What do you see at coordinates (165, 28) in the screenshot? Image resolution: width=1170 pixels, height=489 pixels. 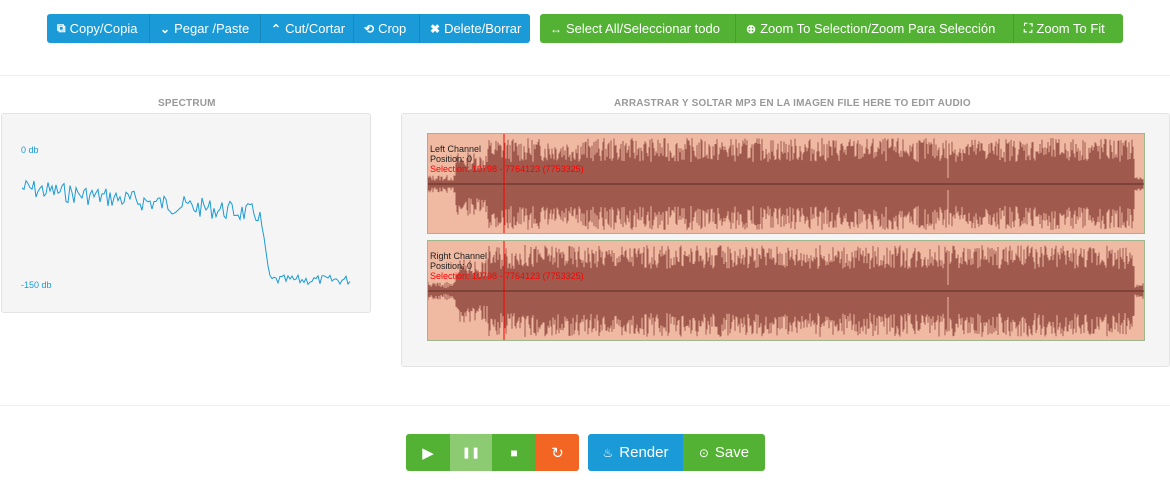 I see `chevron-down-icon: ⌄` at bounding box center [165, 28].